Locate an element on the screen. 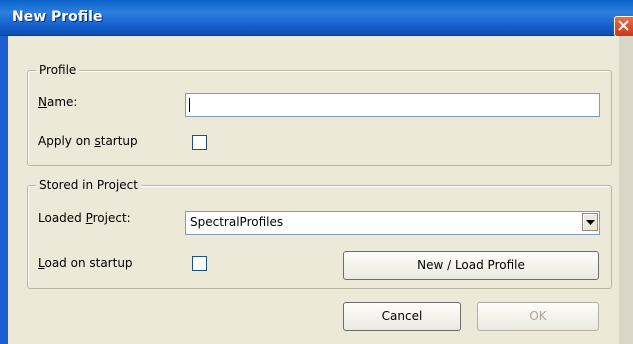 The height and width of the screenshot is (344, 633). ok-button: OK is located at coordinates (538, 316).